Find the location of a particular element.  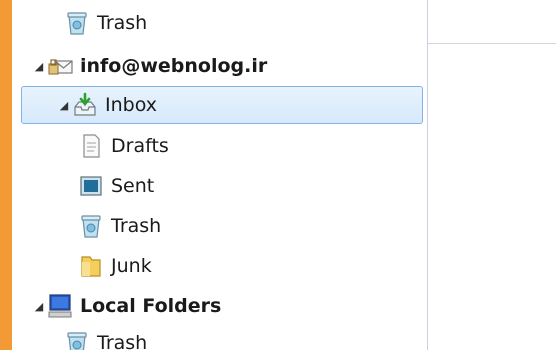

inbox-icon is located at coordinates (85, 105).